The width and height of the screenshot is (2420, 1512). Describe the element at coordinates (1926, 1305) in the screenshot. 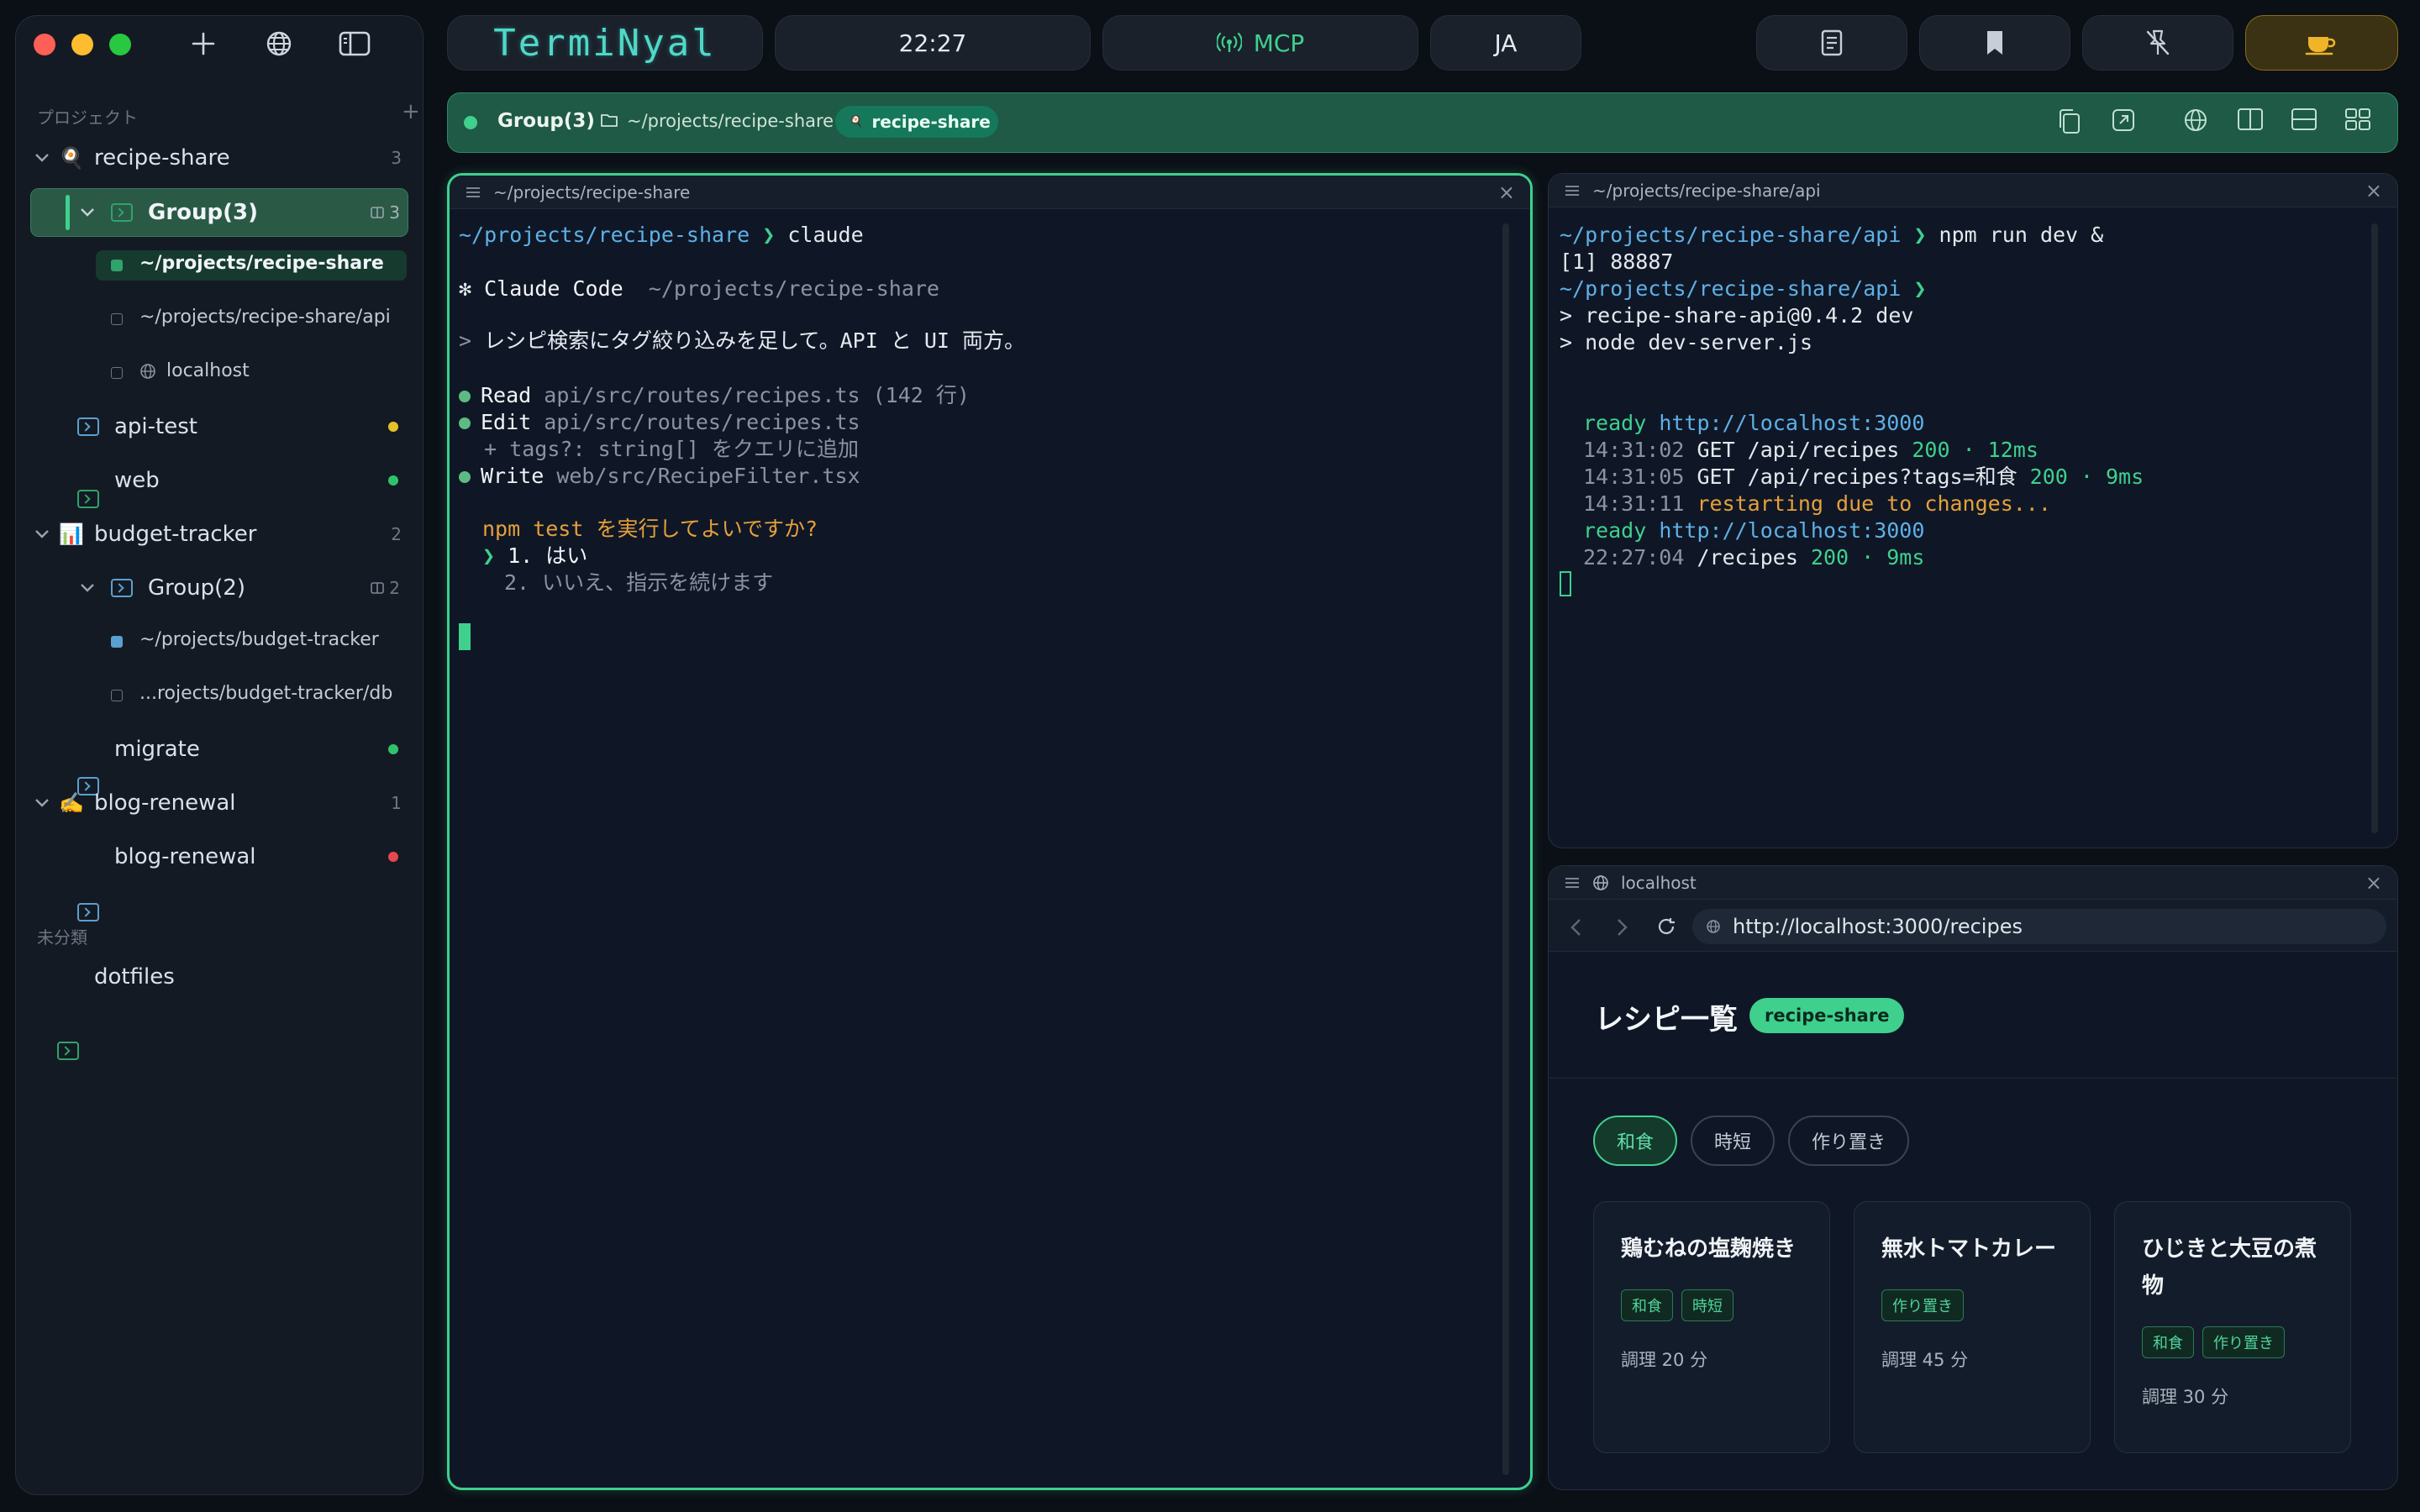

I see `recipe-tags: 作り置き` at that location.